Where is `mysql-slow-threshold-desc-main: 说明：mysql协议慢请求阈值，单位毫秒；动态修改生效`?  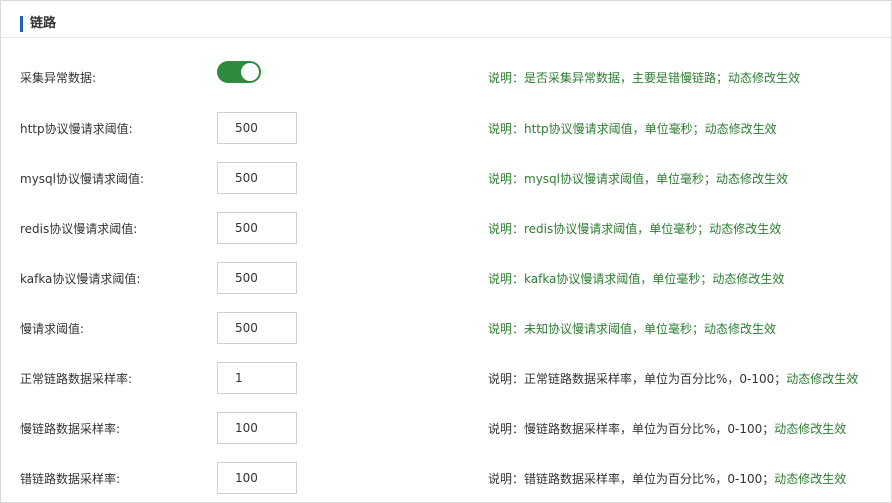
mysql-slow-threshold-desc-main: 说明：mysql协议慢请求阈值，单位毫秒；动态修改生效 is located at coordinates (638, 179).